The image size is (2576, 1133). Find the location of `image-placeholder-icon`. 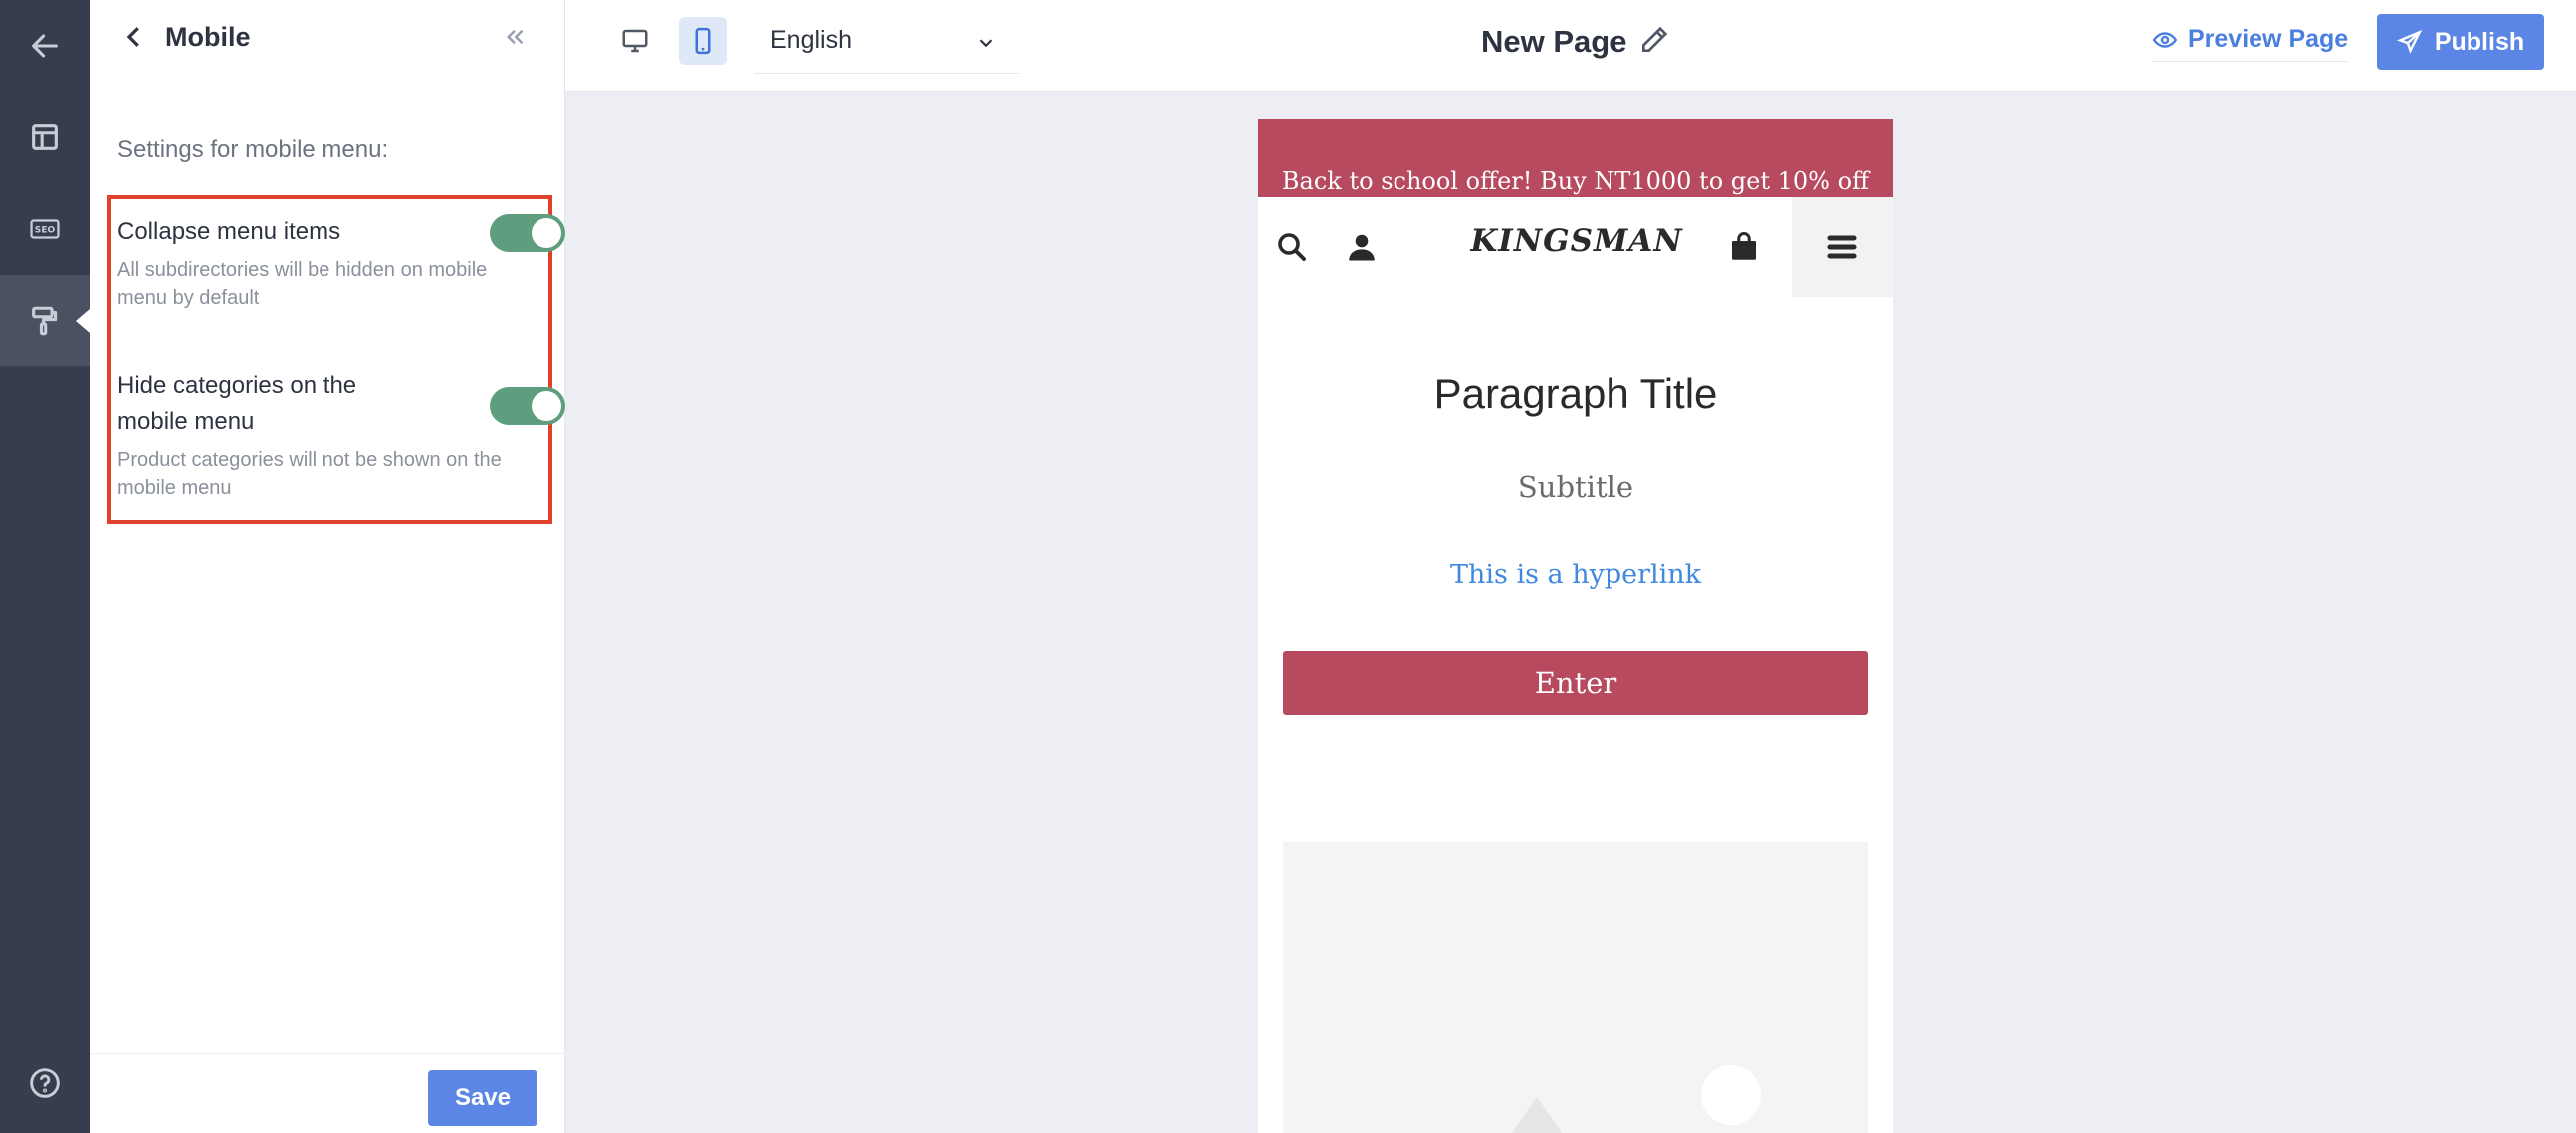

image-placeholder-icon is located at coordinates (1636, 1099).